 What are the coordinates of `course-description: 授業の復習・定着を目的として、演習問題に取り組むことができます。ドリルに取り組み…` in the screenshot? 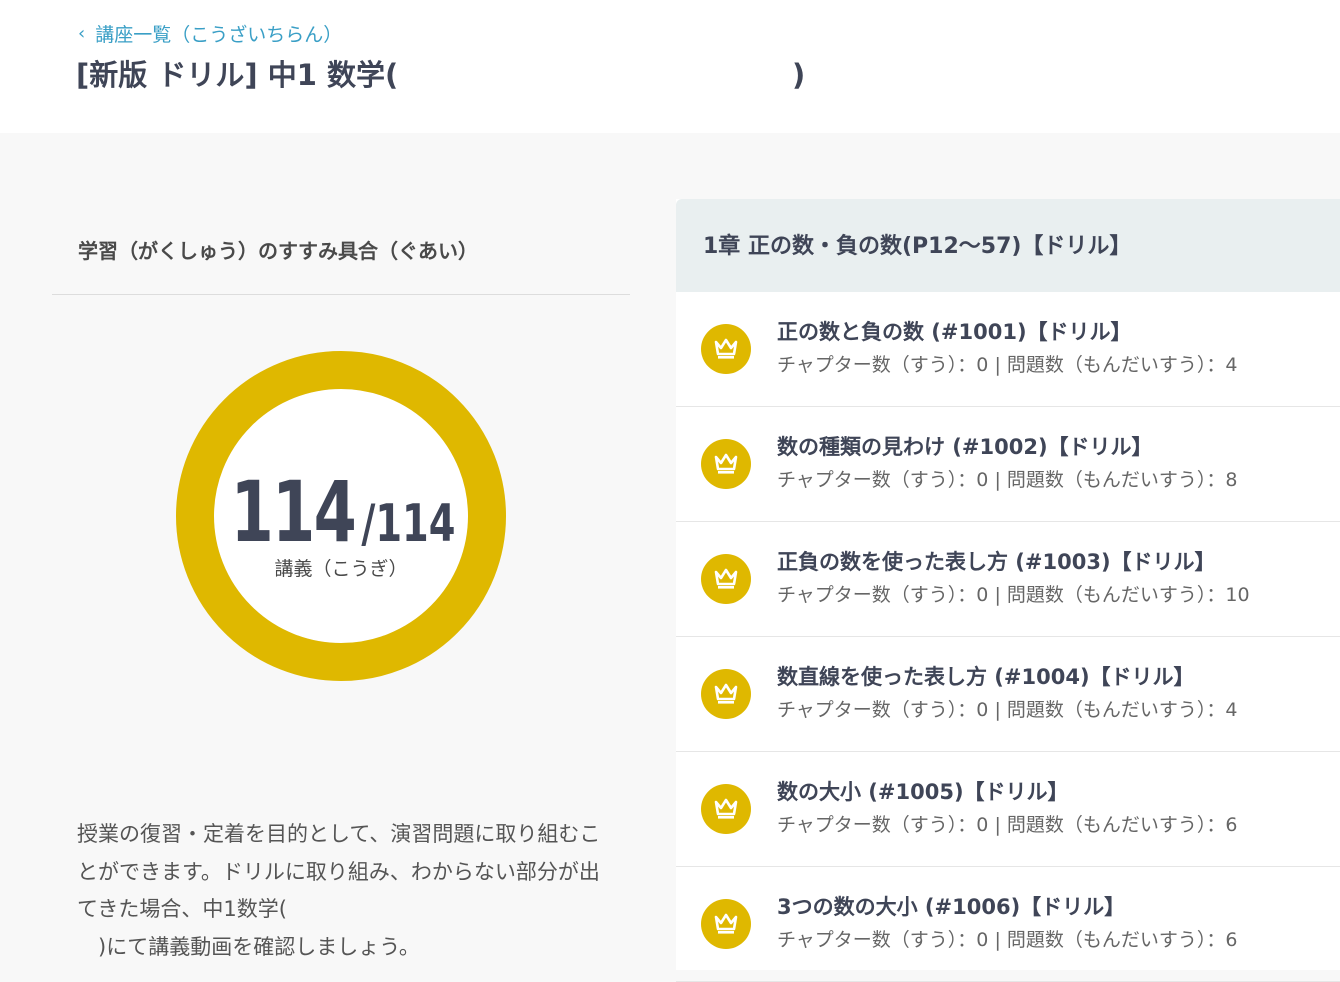 It's located at (339, 890).